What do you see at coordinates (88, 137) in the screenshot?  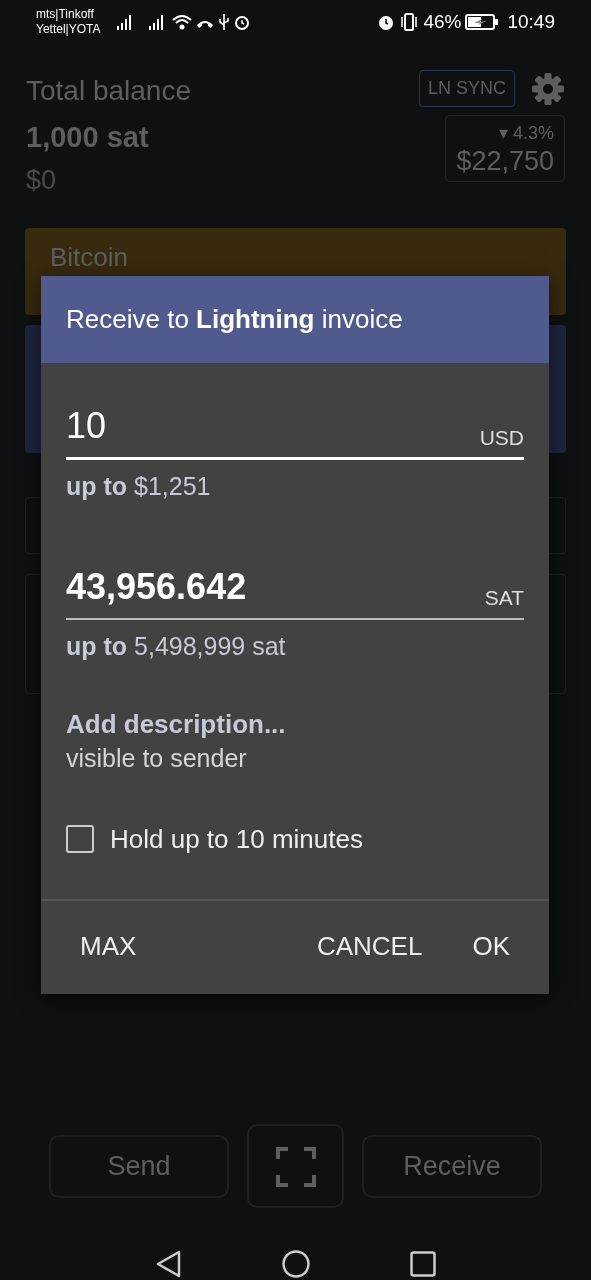 I see `balance-amount: 1,000 sat` at bounding box center [88, 137].